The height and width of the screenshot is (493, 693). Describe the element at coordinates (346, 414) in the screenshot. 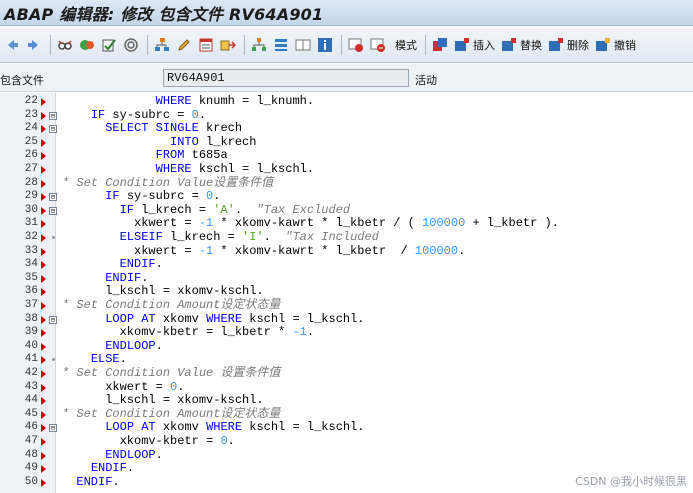

I see `code-line: 45 * Set Condition Amount设定状态量` at that location.